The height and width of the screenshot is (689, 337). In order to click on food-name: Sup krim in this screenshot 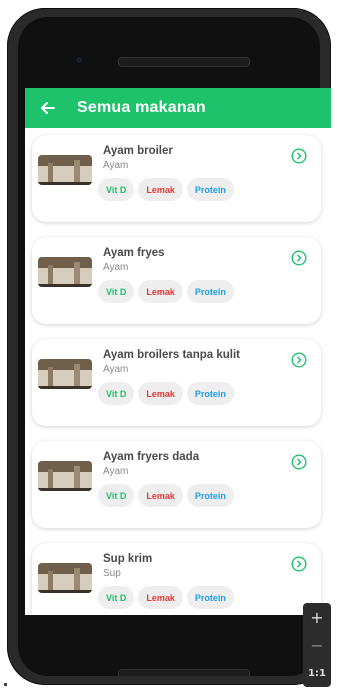, I will do `click(128, 559)`.